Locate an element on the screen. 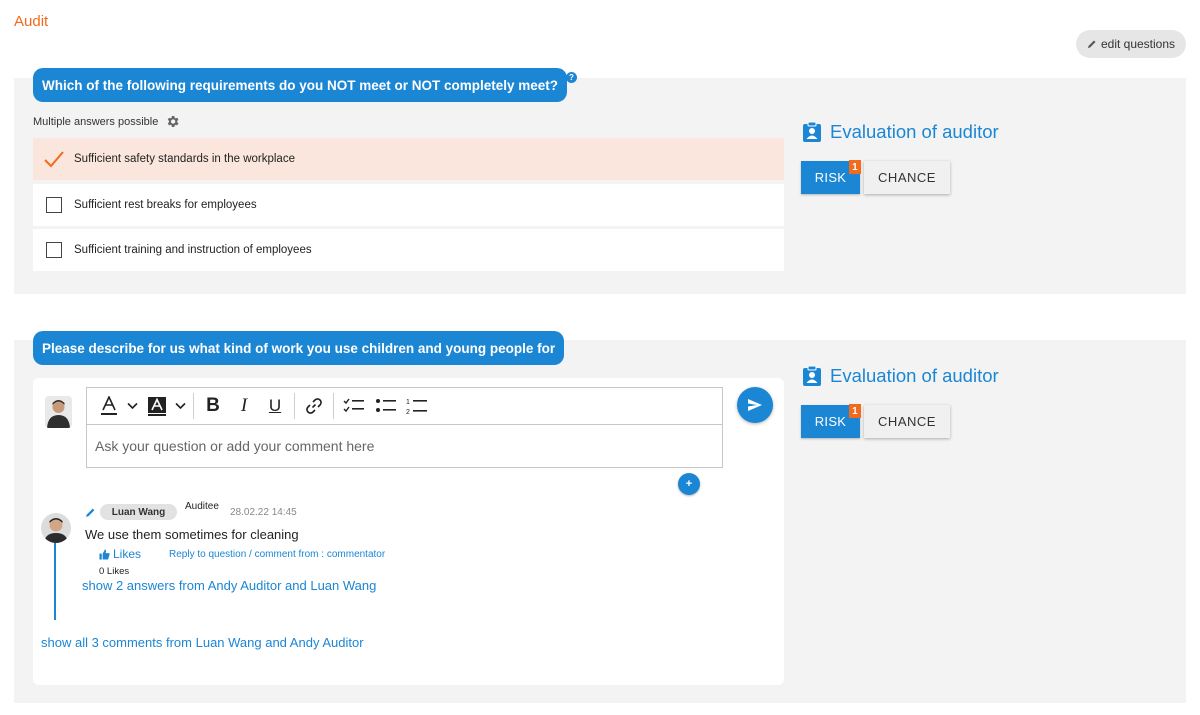  bullet-list-icon is located at coordinates (386, 406).